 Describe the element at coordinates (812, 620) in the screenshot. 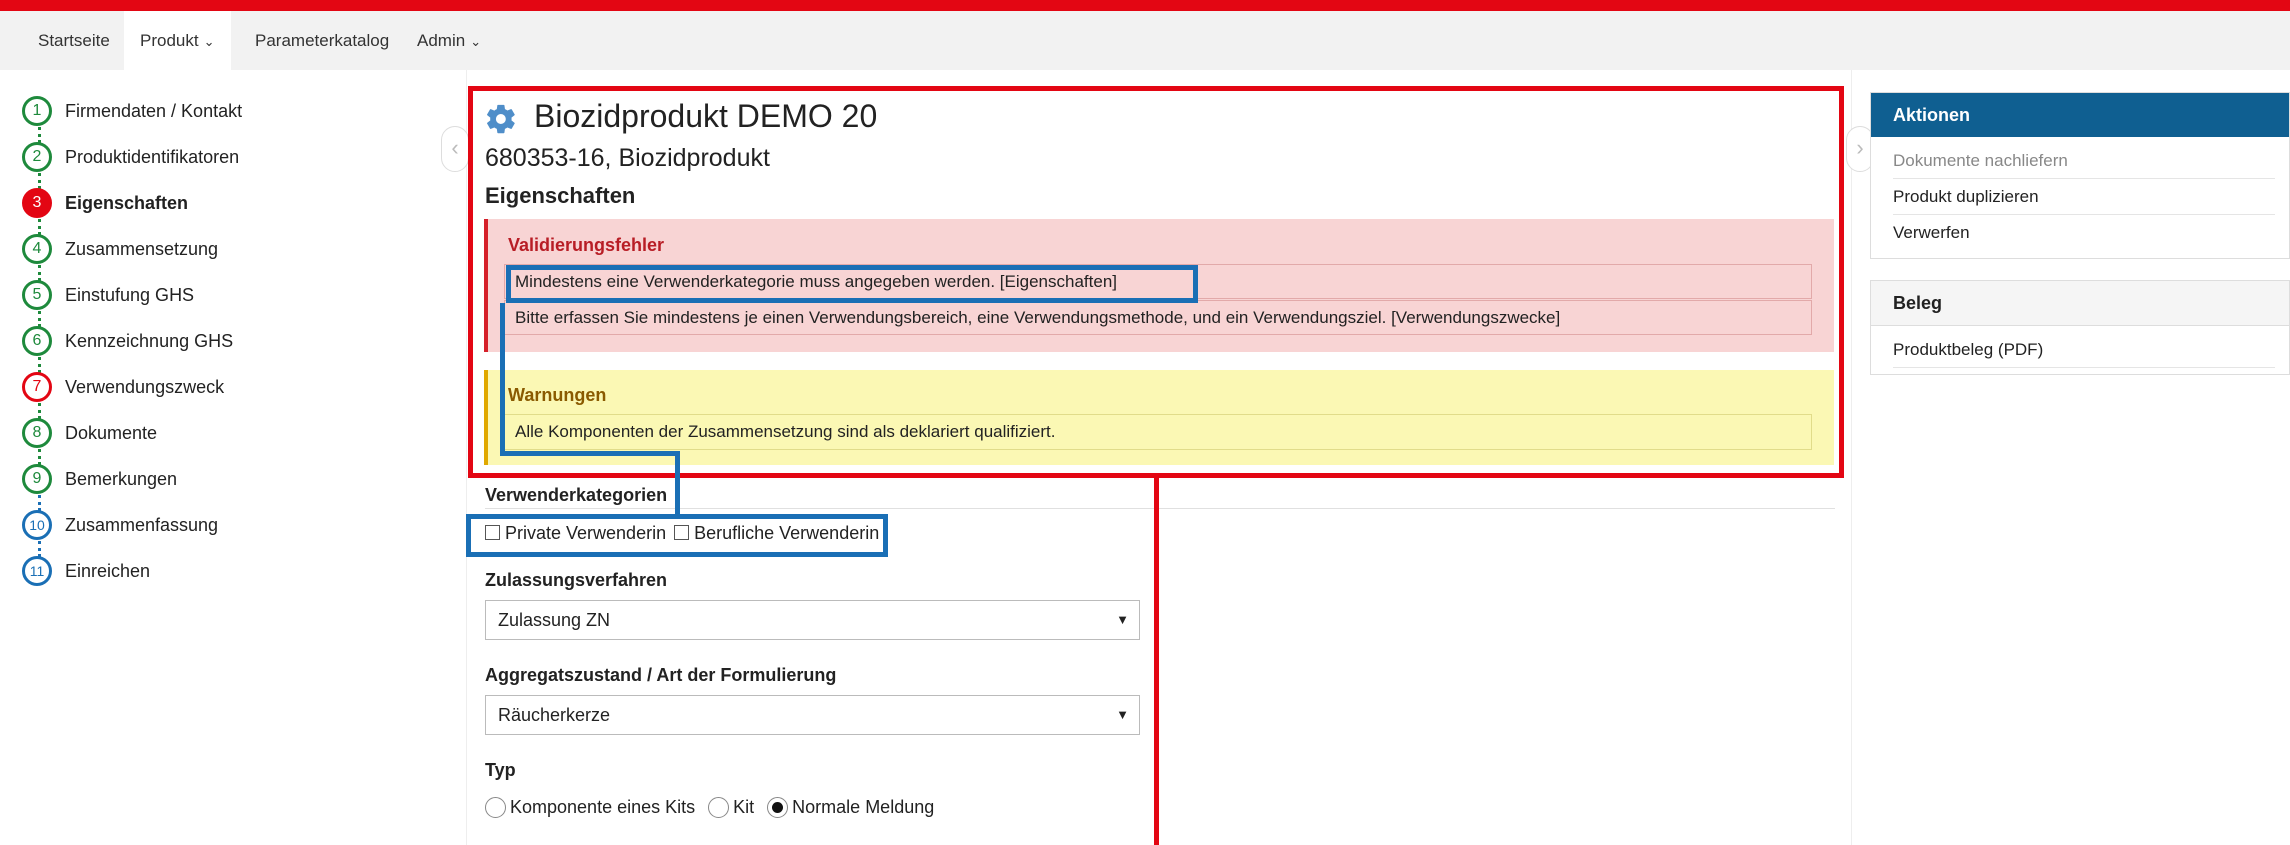

I see `zulassungsverfahren-select: Zulassung ZN ▼` at that location.